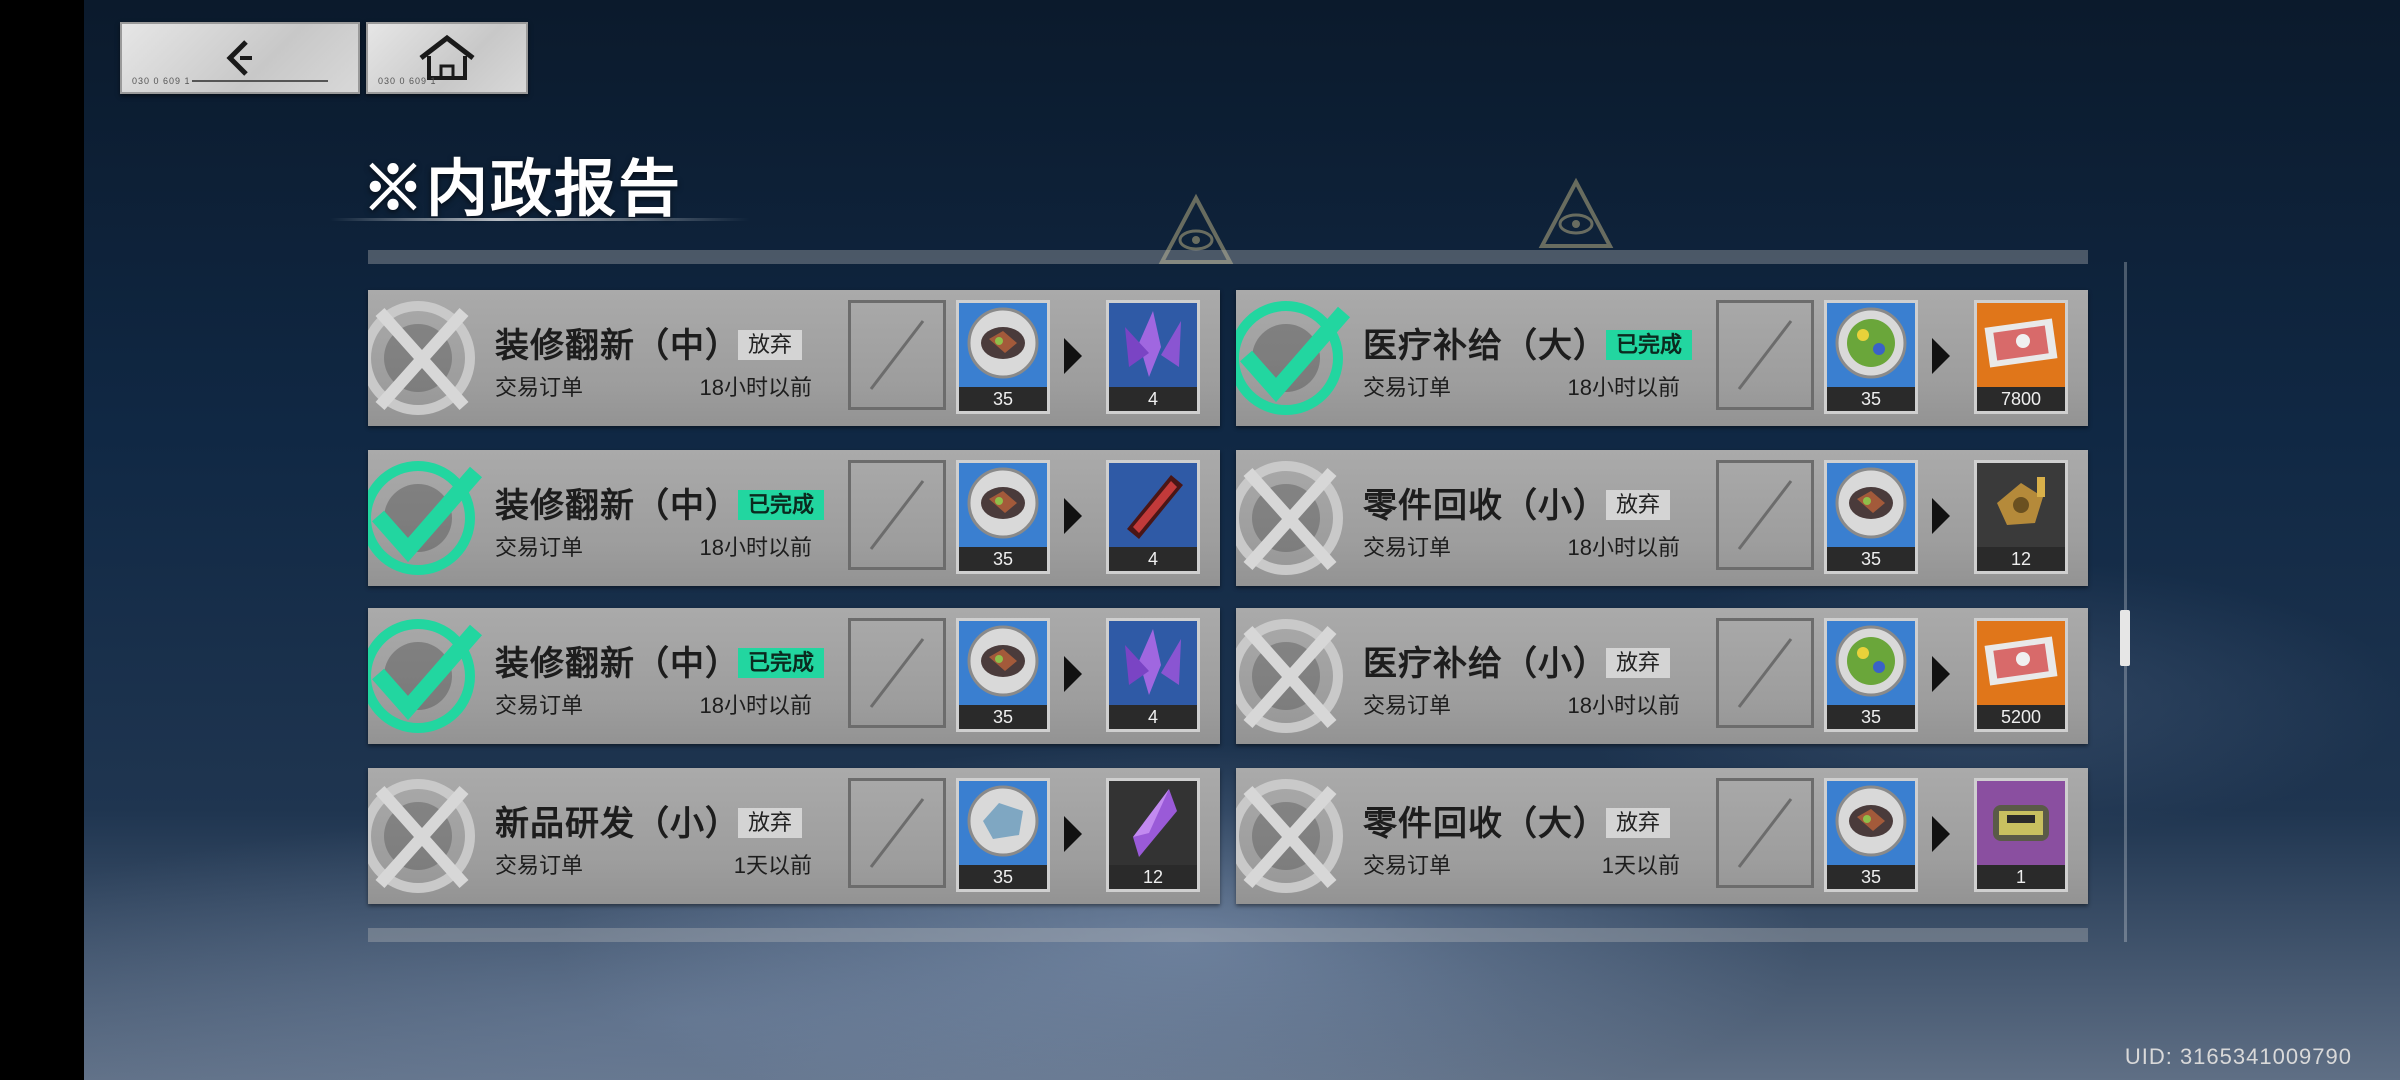 Image resolution: width=2400 pixels, height=1080 pixels. I want to click on machine-part-icon, so click(2021, 823).